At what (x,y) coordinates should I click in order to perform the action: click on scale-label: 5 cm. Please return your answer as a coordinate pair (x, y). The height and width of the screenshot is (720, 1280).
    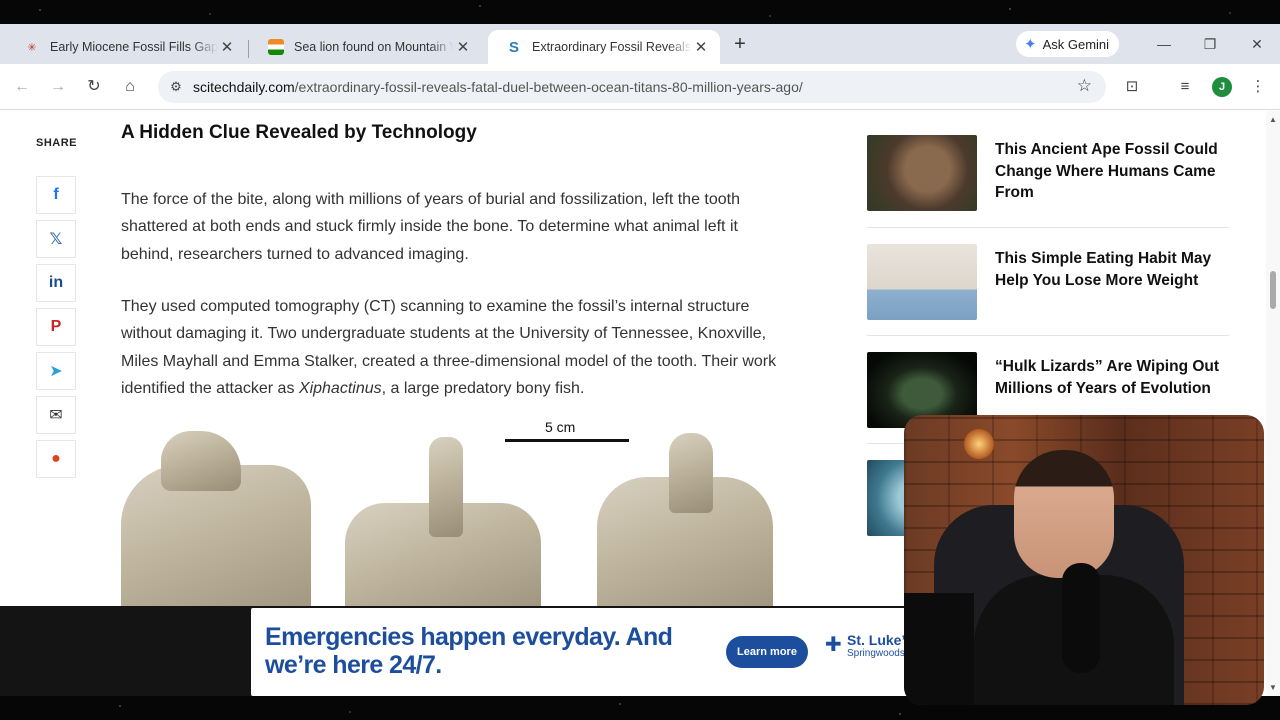
    Looking at the image, I should click on (560, 427).